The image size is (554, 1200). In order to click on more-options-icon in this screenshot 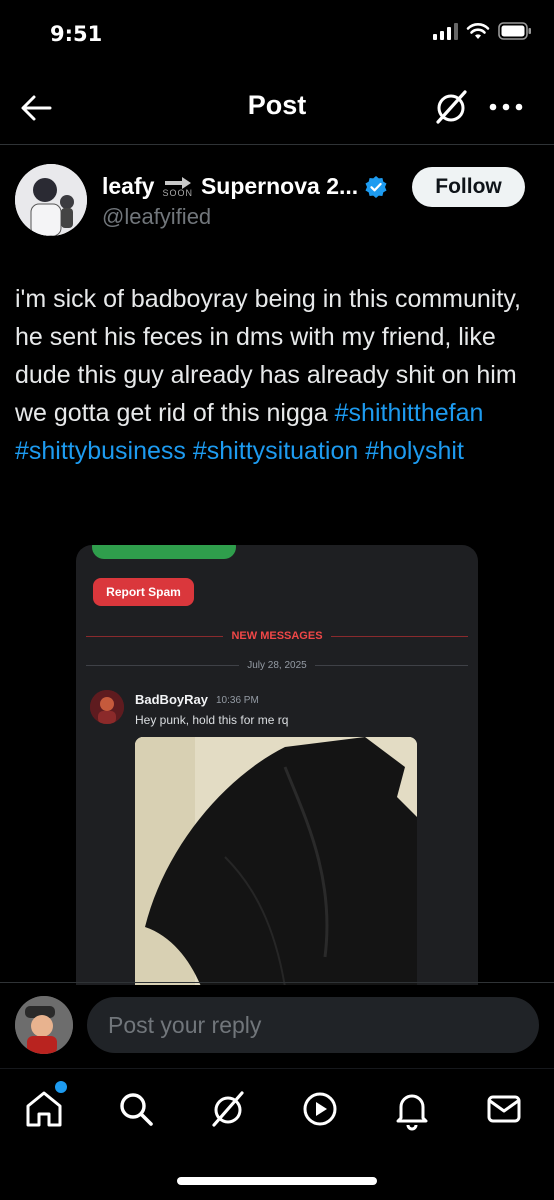, I will do `click(506, 107)`.